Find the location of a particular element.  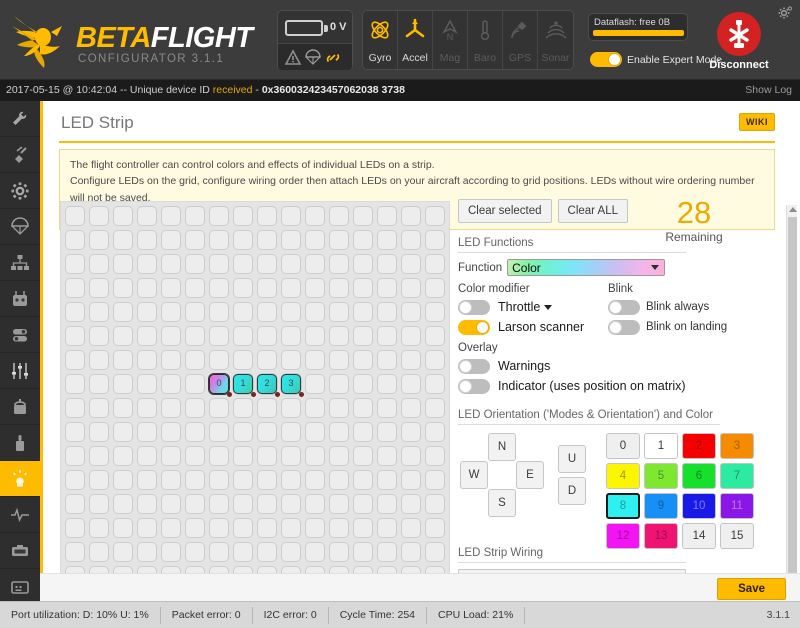

show-log-link: Show Log is located at coordinates (768, 90).